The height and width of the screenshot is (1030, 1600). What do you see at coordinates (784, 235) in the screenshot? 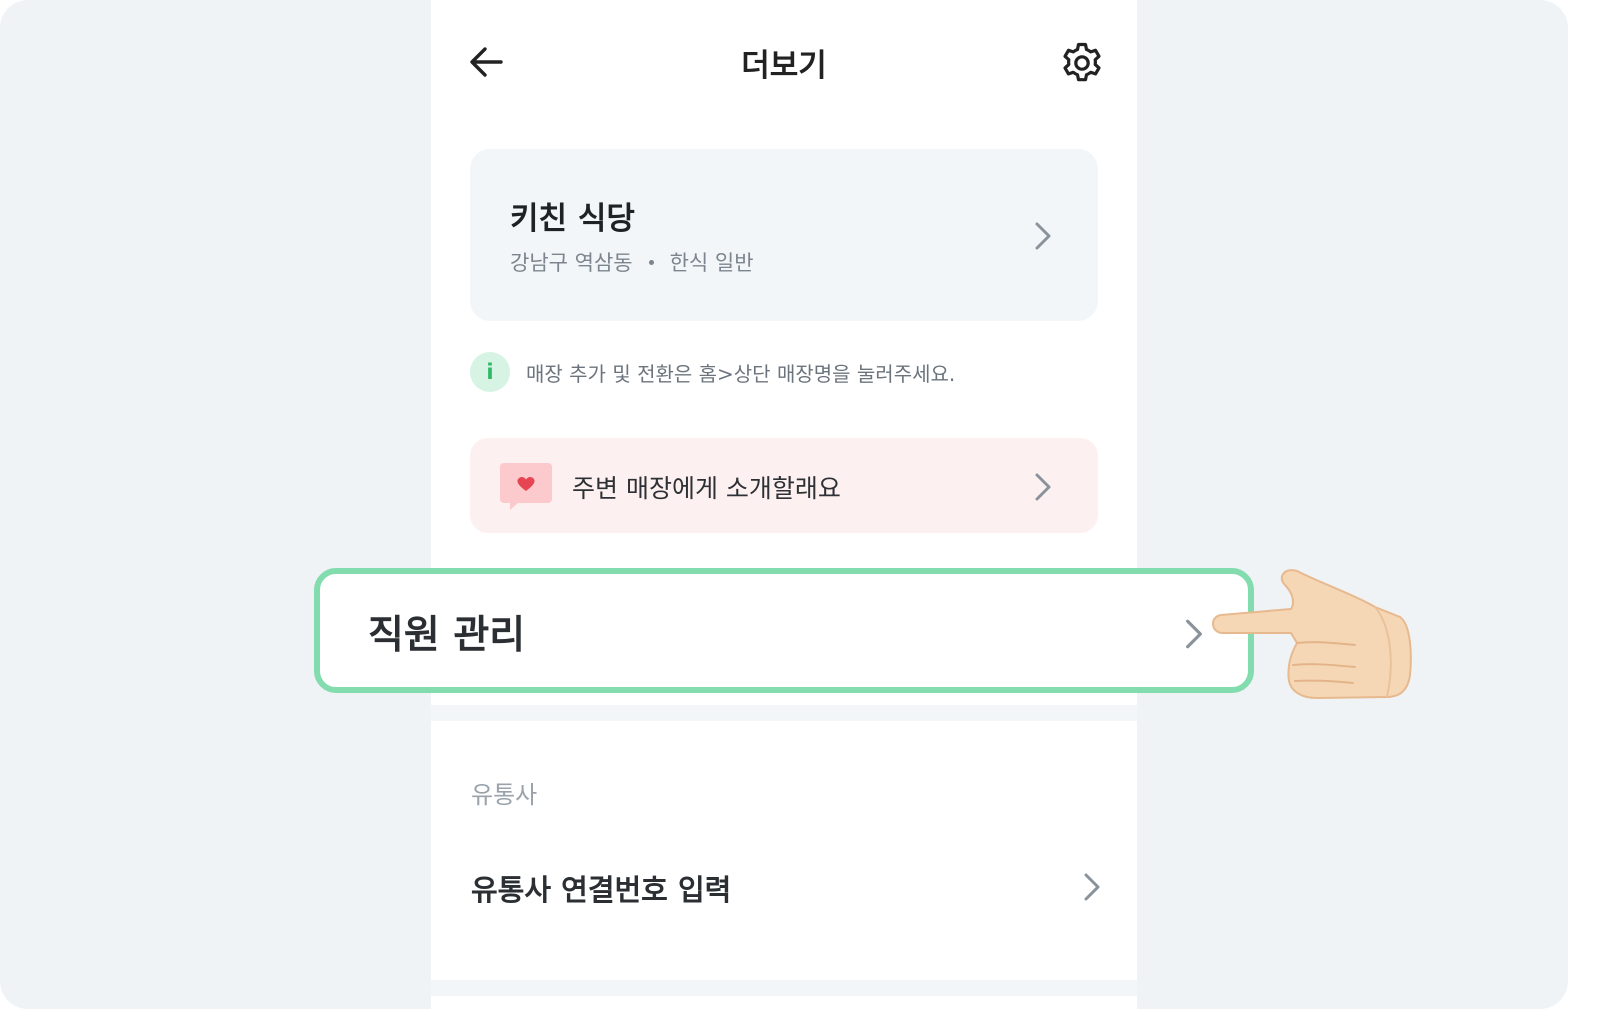
I see `store-card: 키친 식당 강남구 역삼동 한식 일반` at bounding box center [784, 235].